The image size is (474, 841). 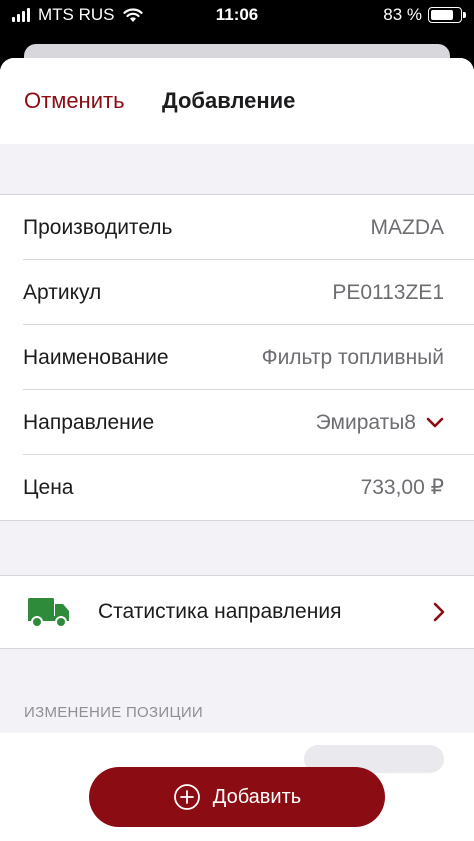 What do you see at coordinates (114, 712) in the screenshot?
I see `section-header: ИЗМЕНЕНИЕ ПОЗИЦИИ` at bounding box center [114, 712].